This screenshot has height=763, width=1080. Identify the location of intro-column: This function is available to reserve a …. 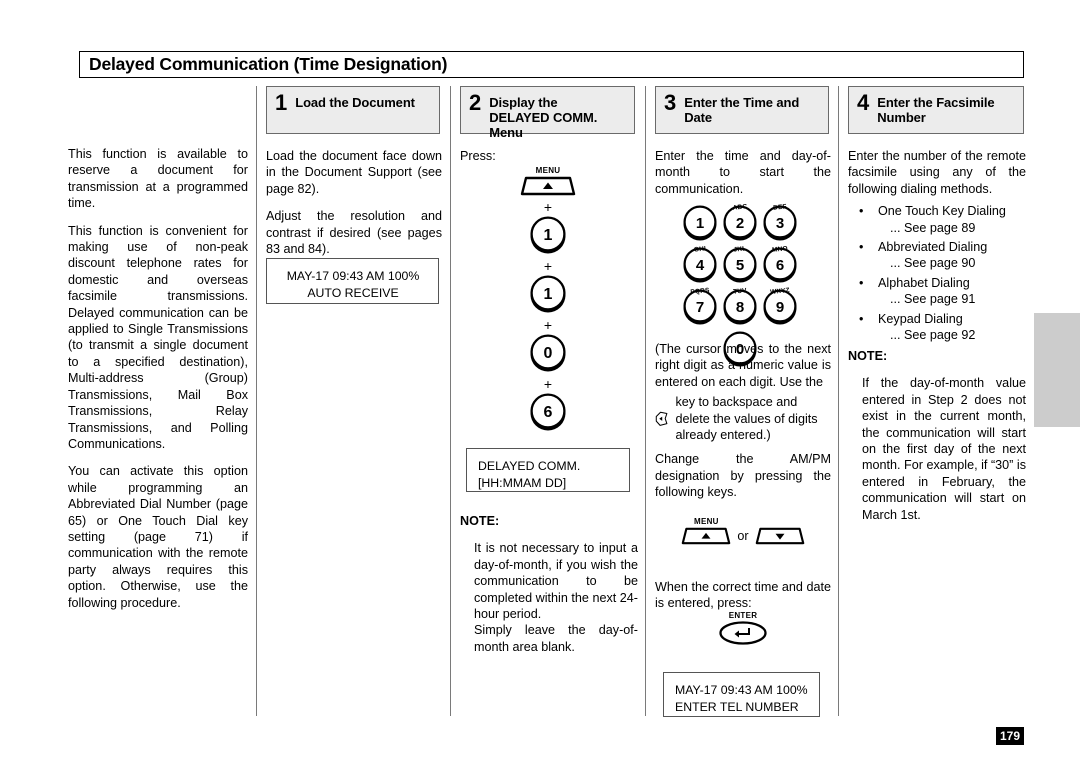
(158, 378).